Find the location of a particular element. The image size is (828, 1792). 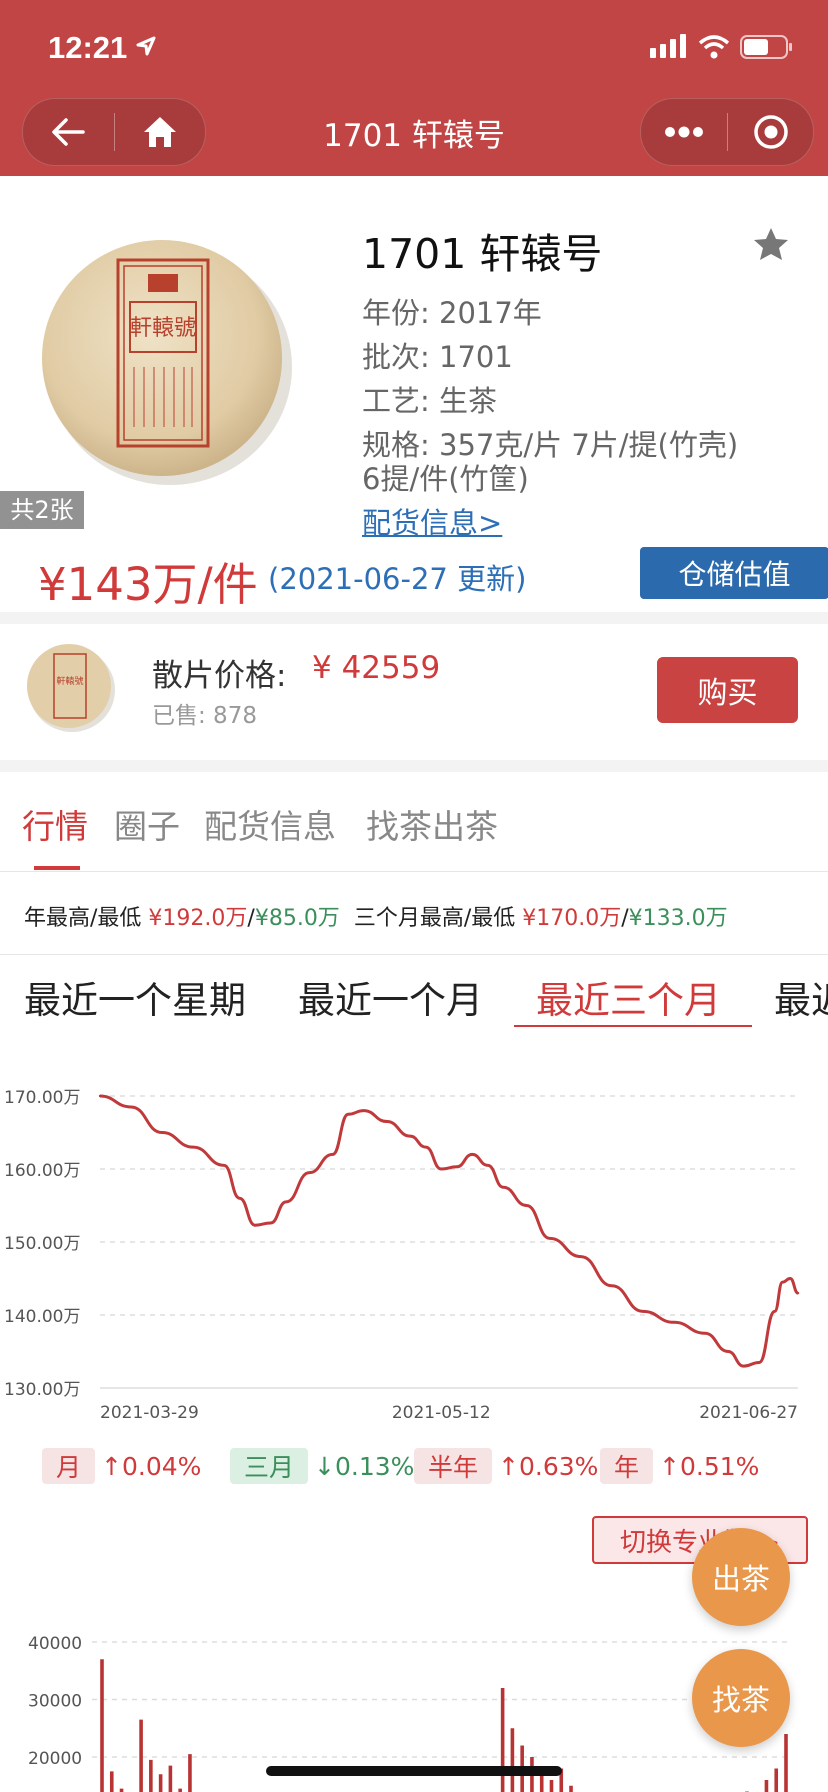

tab-distribution: 配货信息 is located at coordinates (270, 824).